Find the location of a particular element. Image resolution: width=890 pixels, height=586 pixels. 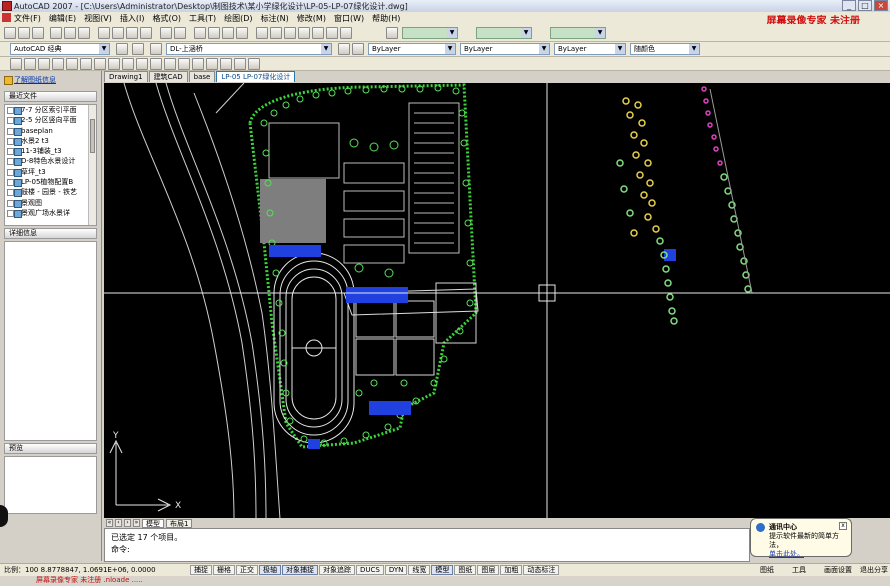

command-prompt: 命令: is located at coordinates (427, 550).